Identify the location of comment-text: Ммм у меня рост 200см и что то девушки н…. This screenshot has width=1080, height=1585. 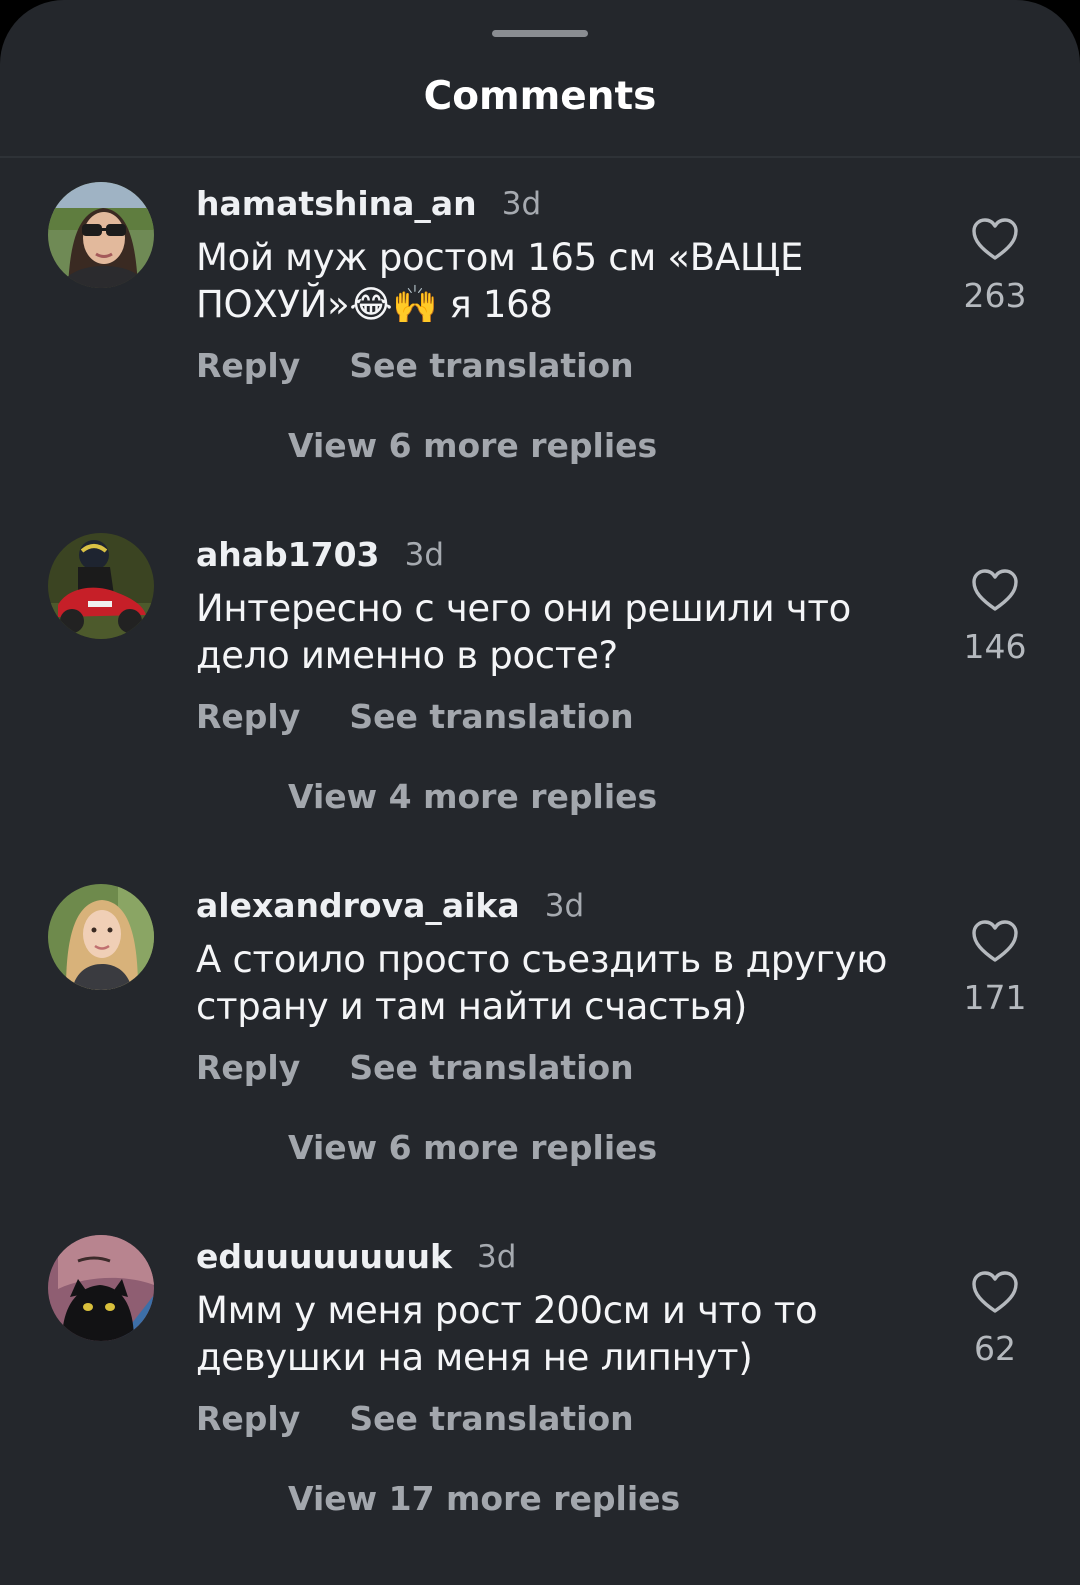
(507, 1334).